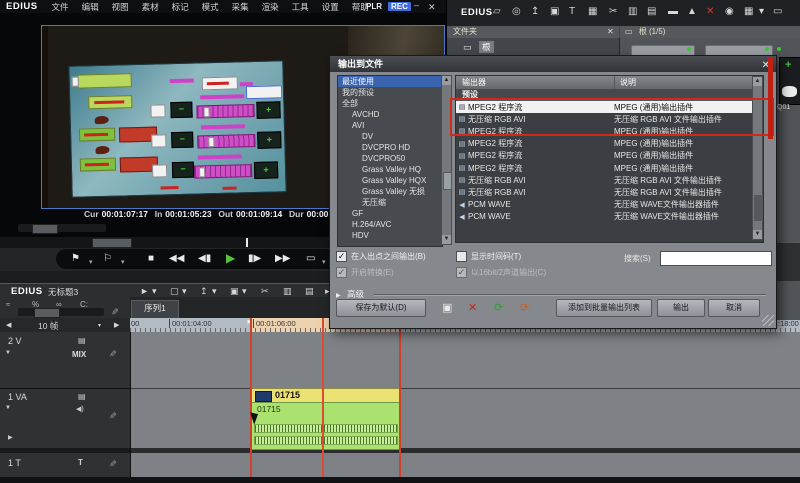  What do you see at coordinates (265, 291) in the screenshot?
I see `cut-clip-icon: ✂` at bounding box center [265, 291].